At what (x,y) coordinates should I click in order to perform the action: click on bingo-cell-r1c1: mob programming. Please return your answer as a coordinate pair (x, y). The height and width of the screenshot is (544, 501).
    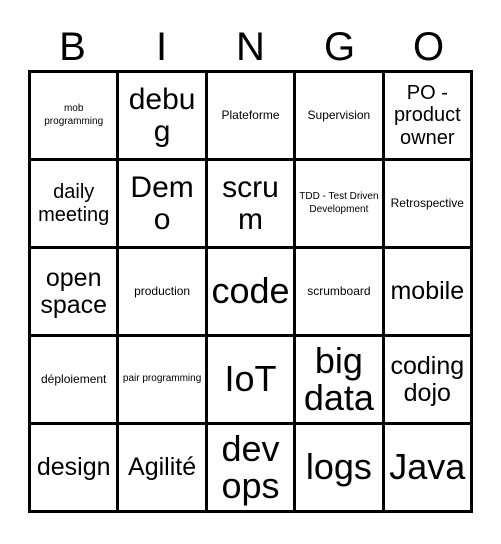
    Looking at the image, I should click on (75, 117).